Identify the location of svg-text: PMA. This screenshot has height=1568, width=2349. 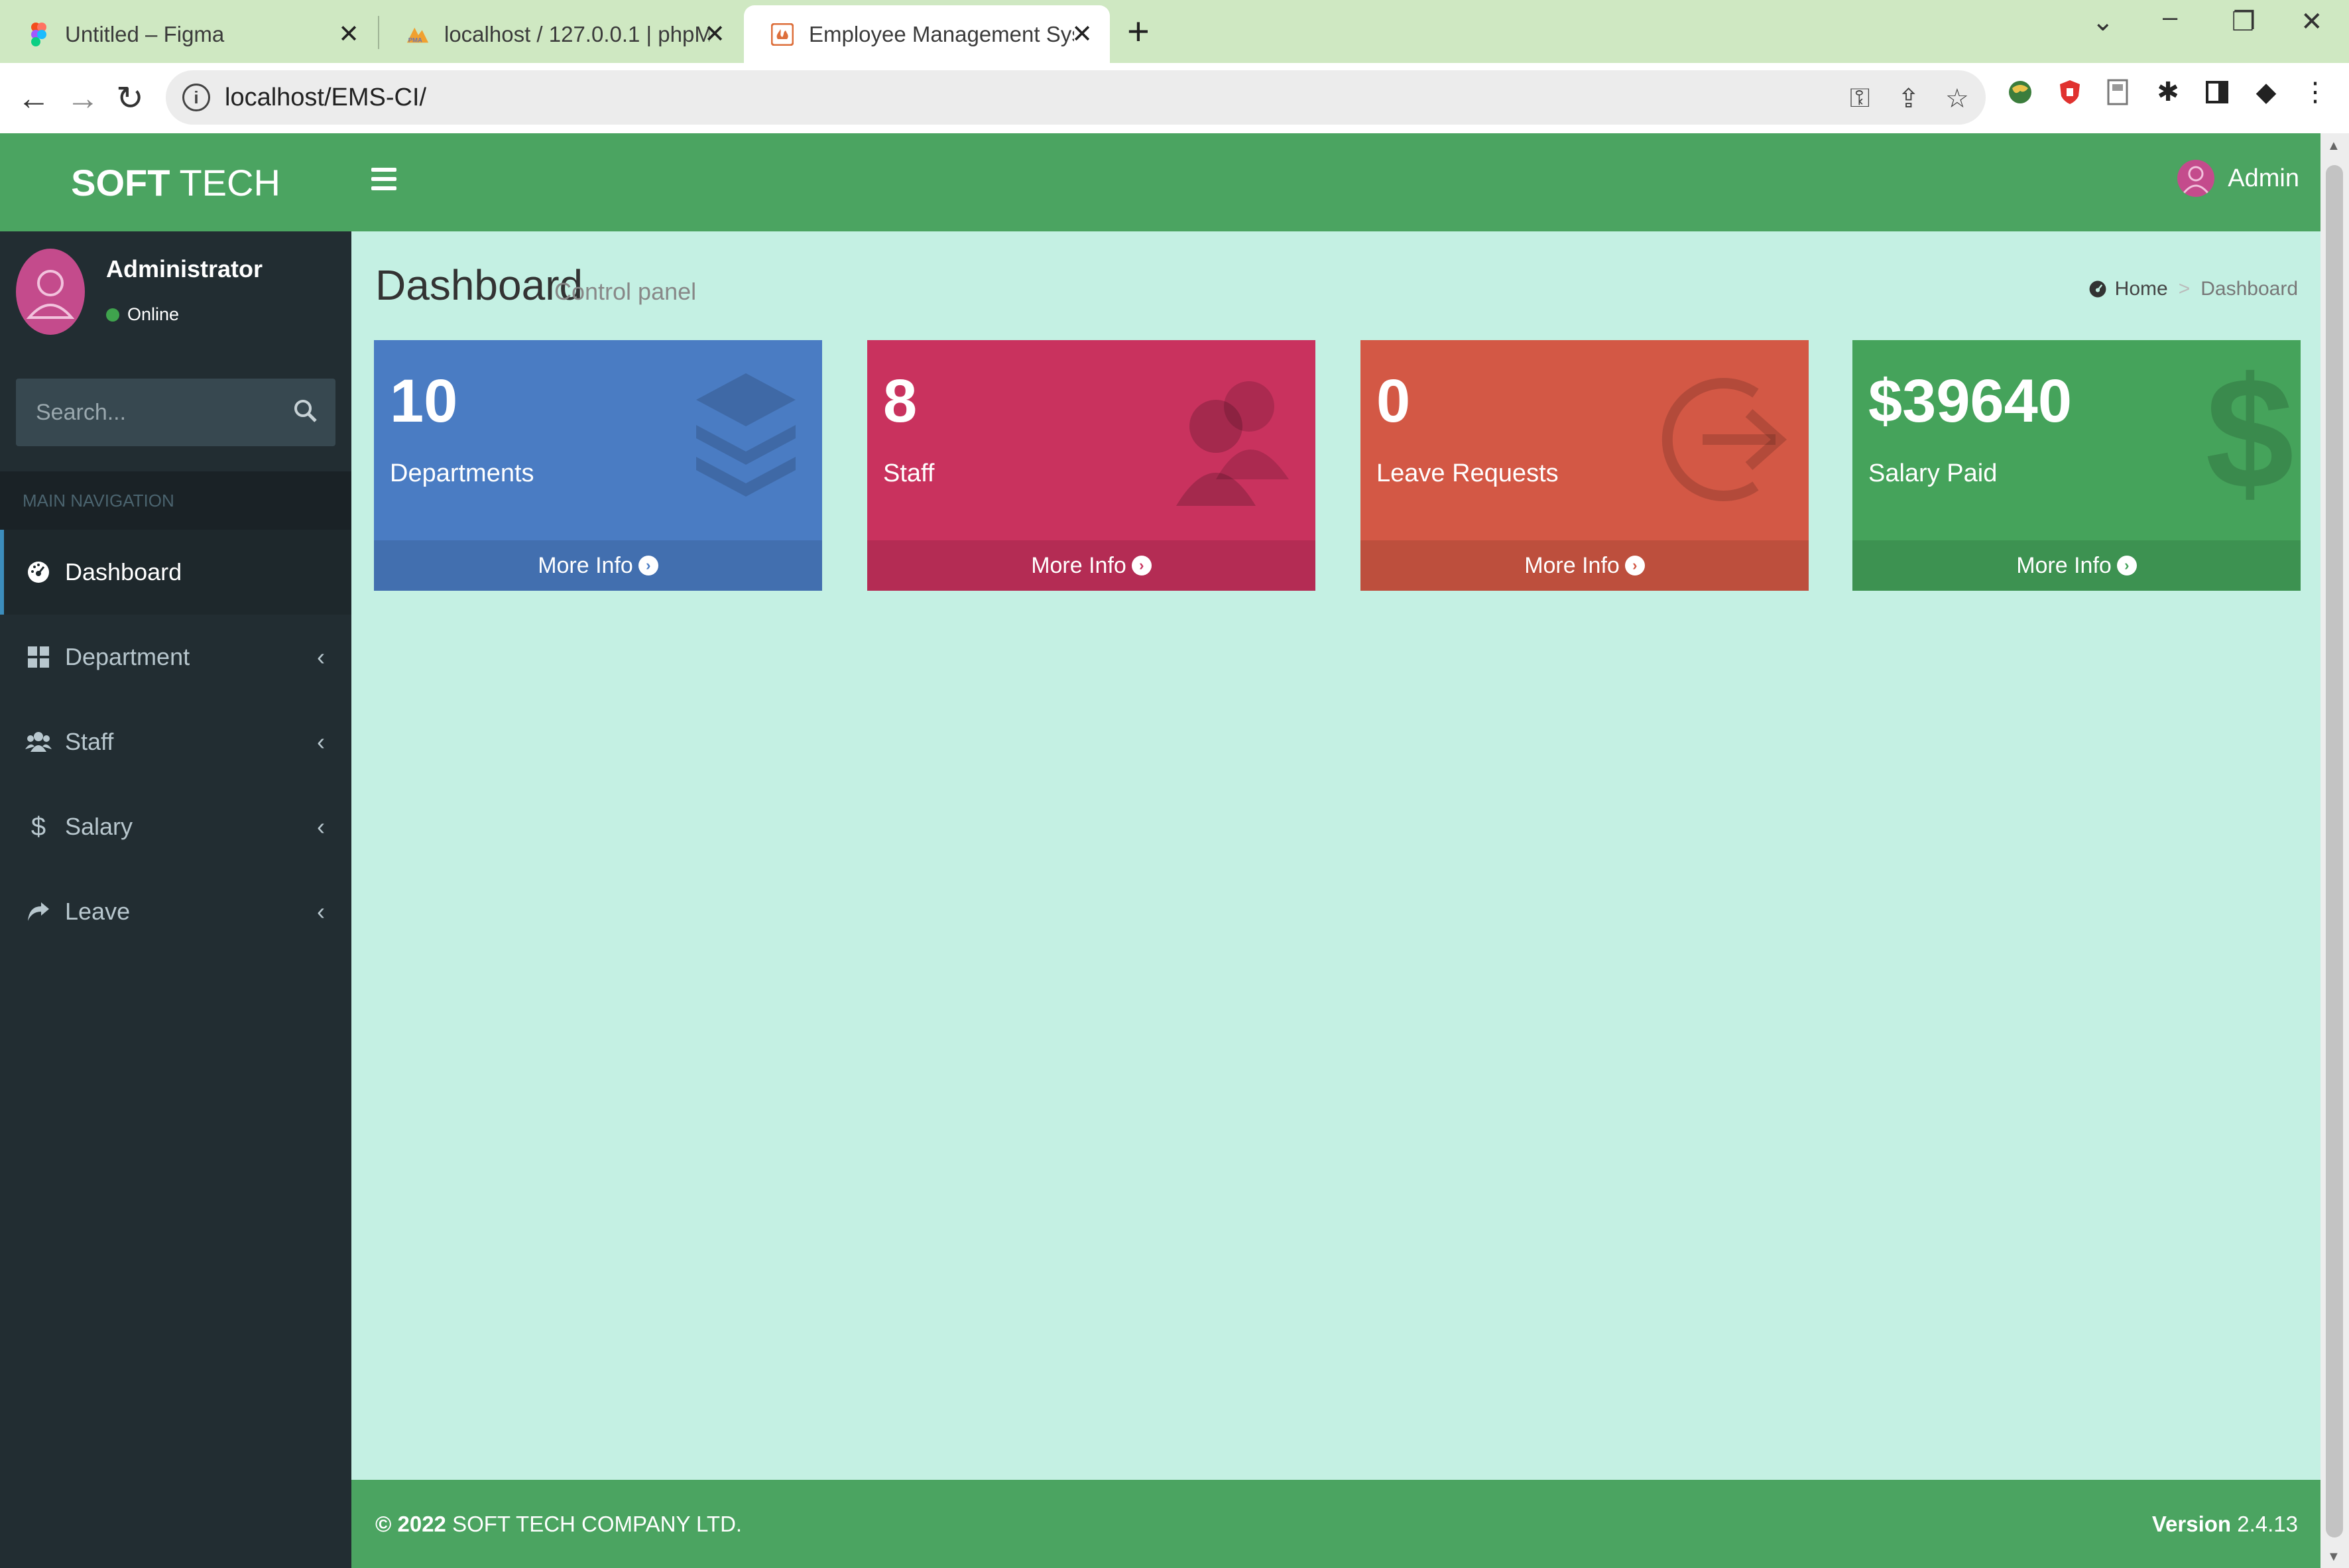
(415, 40).